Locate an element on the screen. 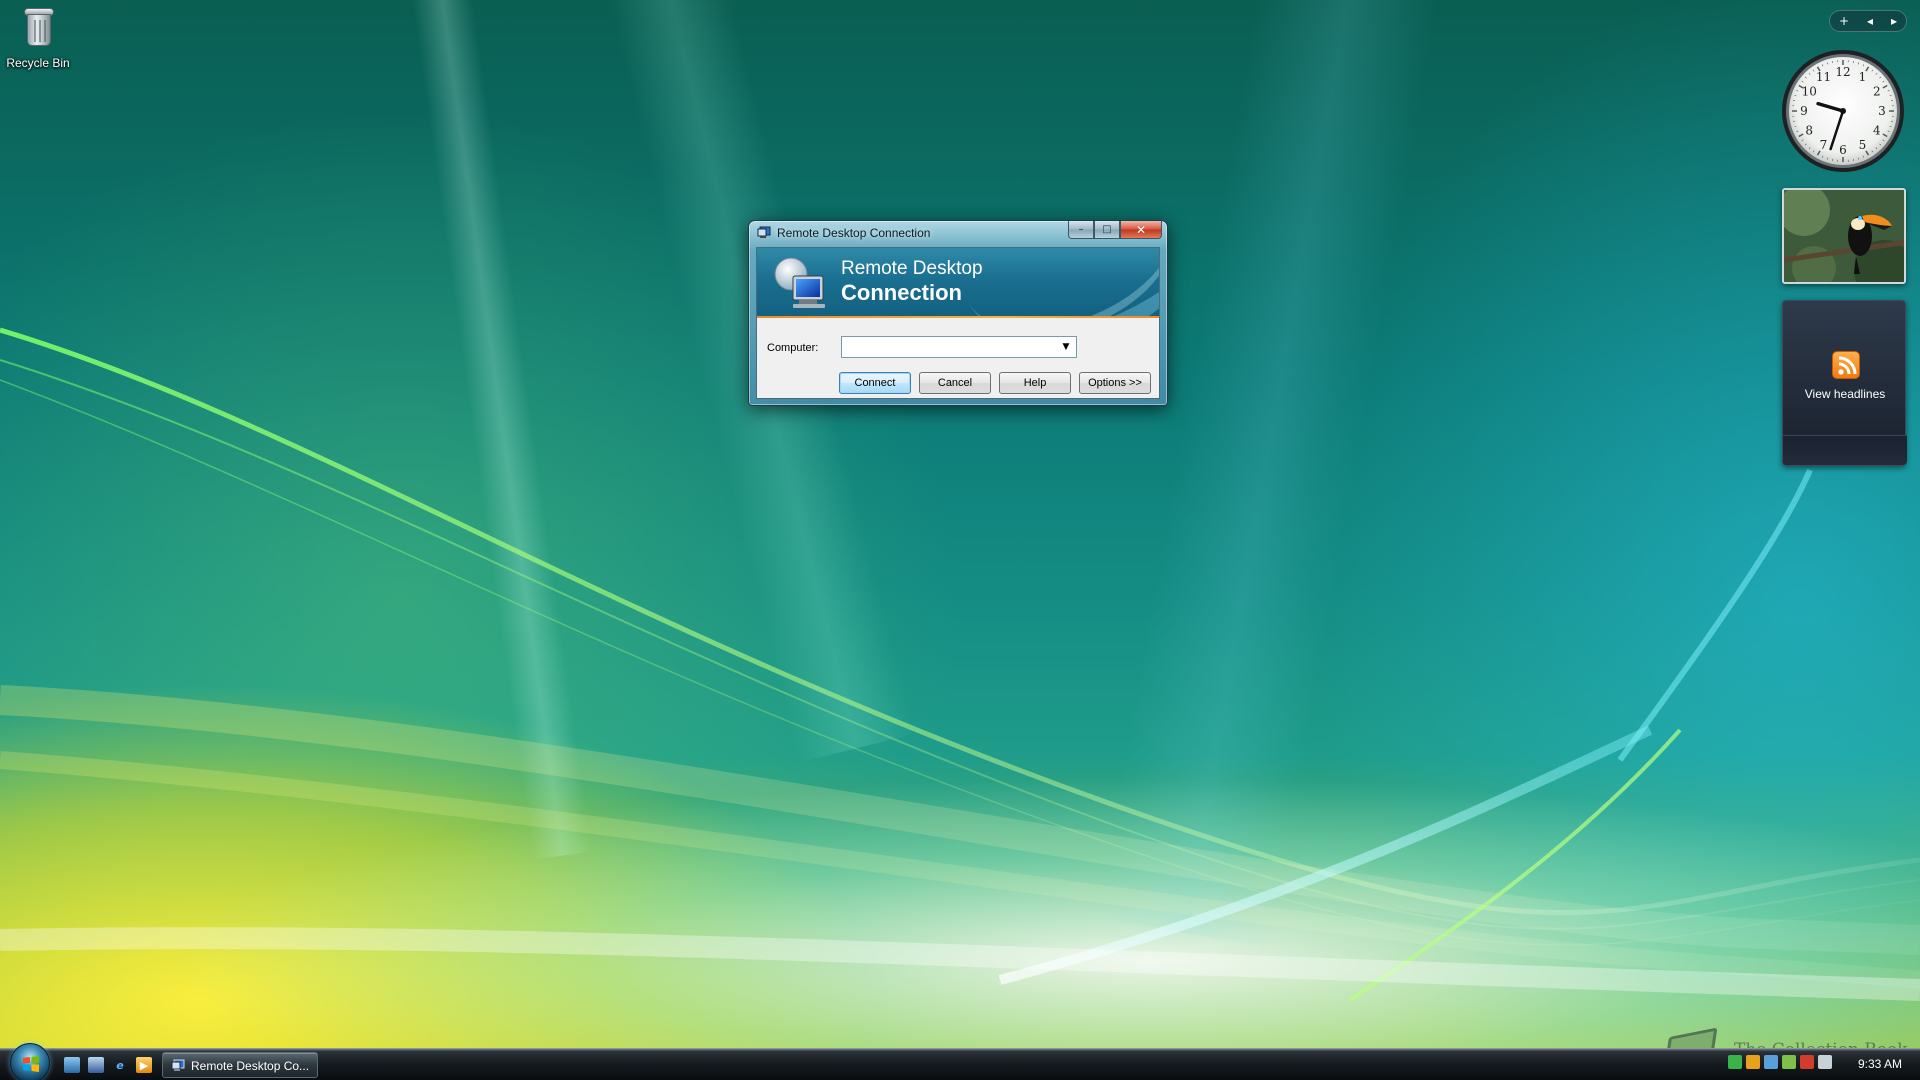 The height and width of the screenshot is (1080, 1920). add-gadget-button: + is located at coordinates (1844, 21).